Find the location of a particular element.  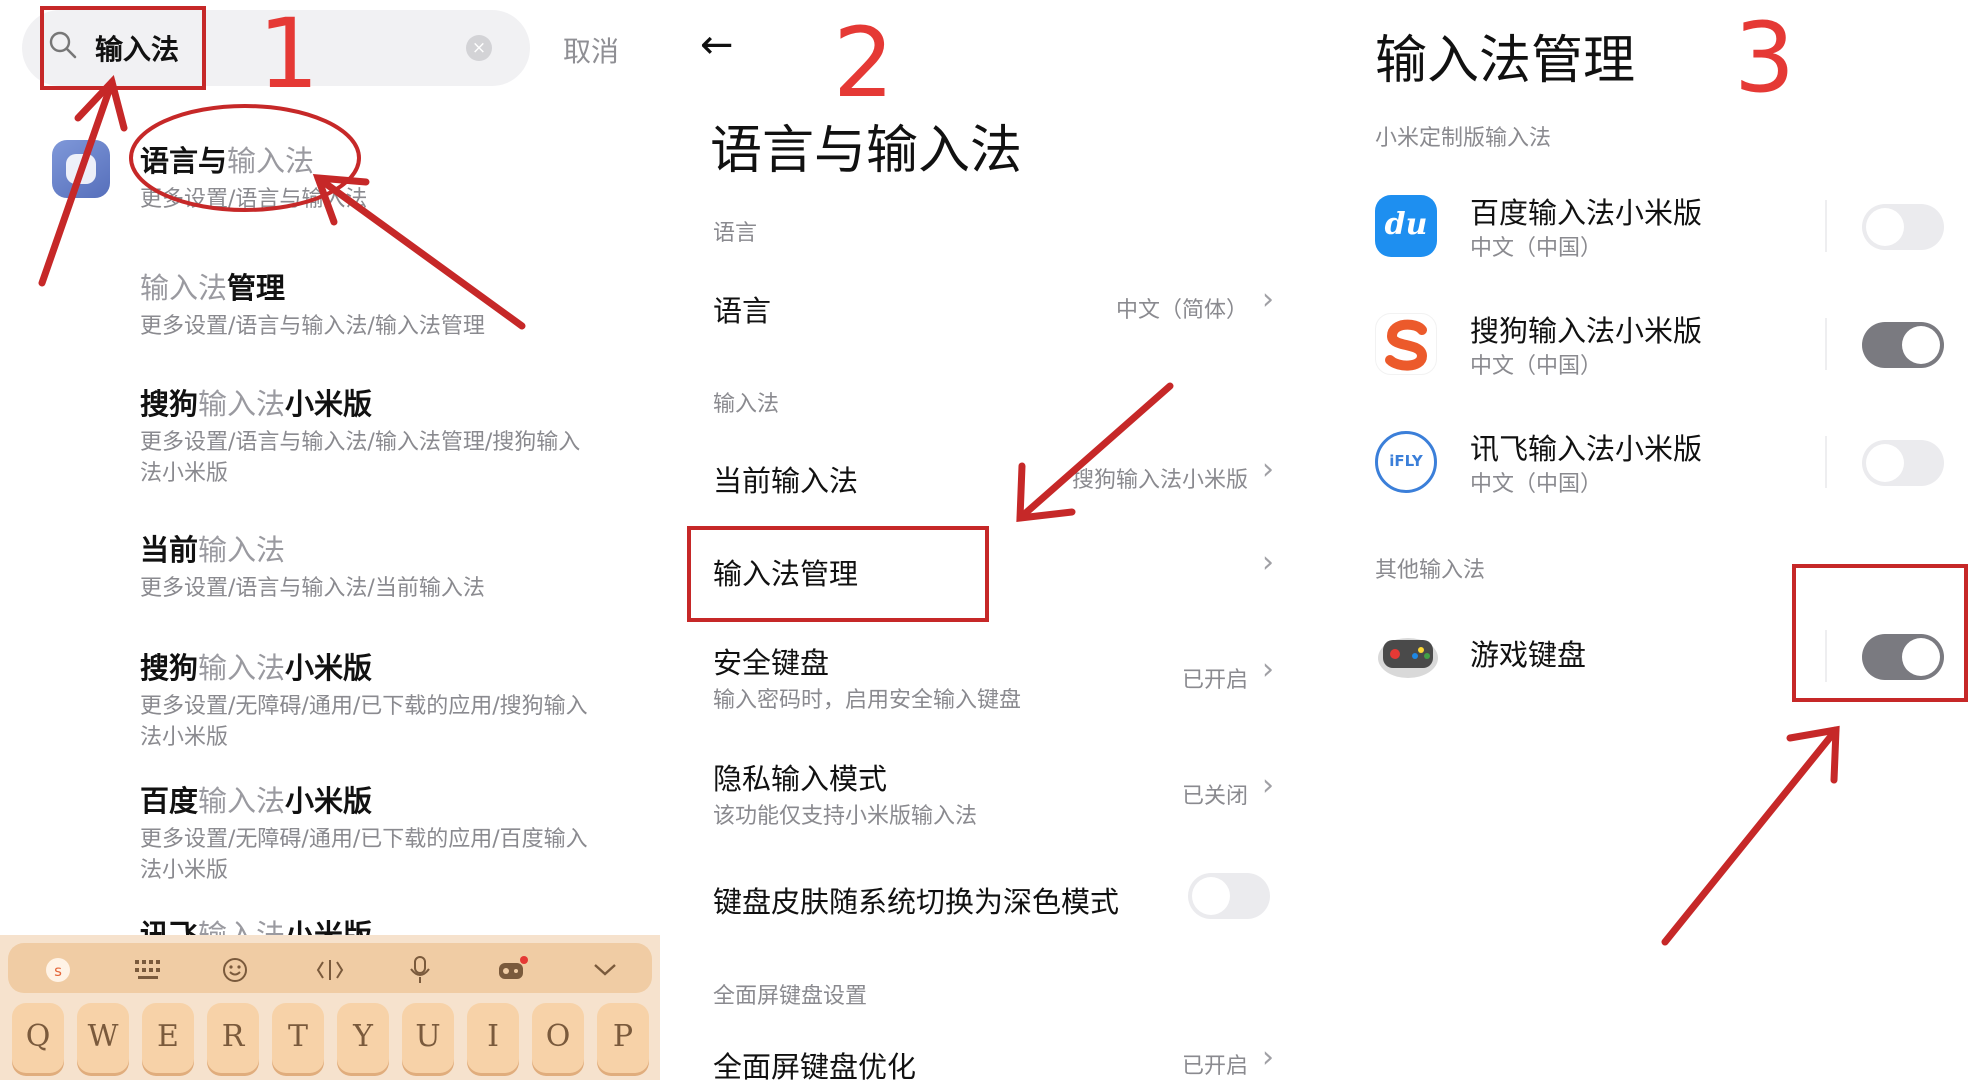

grid-icon is located at coordinates (148, 970).